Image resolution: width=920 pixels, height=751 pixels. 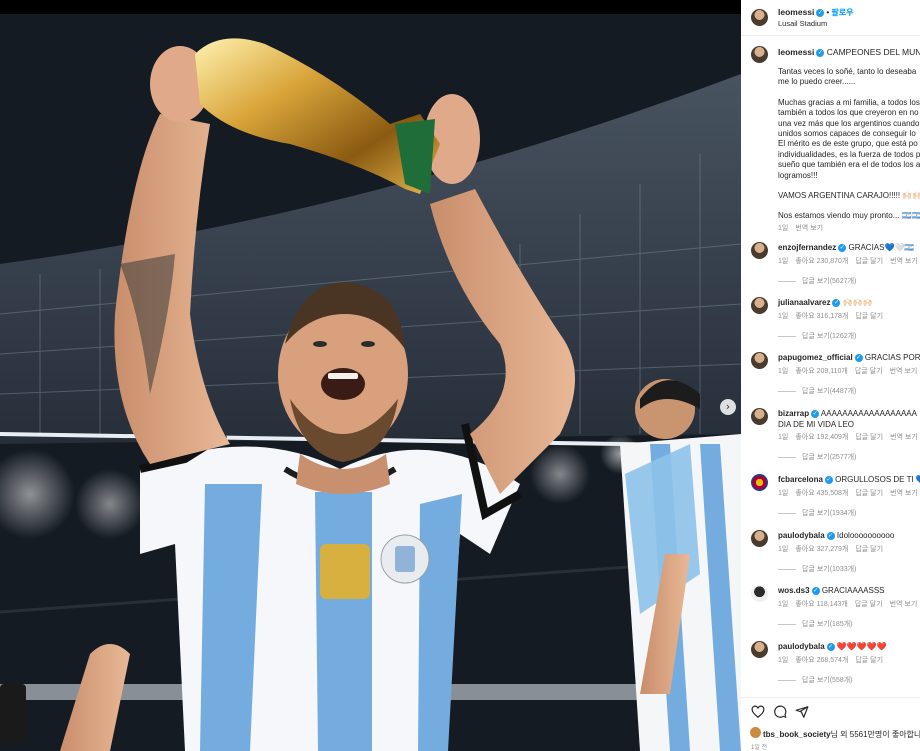 What do you see at coordinates (794, 590) in the screenshot?
I see `comment-username: wos.ds3` at bounding box center [794, 590].